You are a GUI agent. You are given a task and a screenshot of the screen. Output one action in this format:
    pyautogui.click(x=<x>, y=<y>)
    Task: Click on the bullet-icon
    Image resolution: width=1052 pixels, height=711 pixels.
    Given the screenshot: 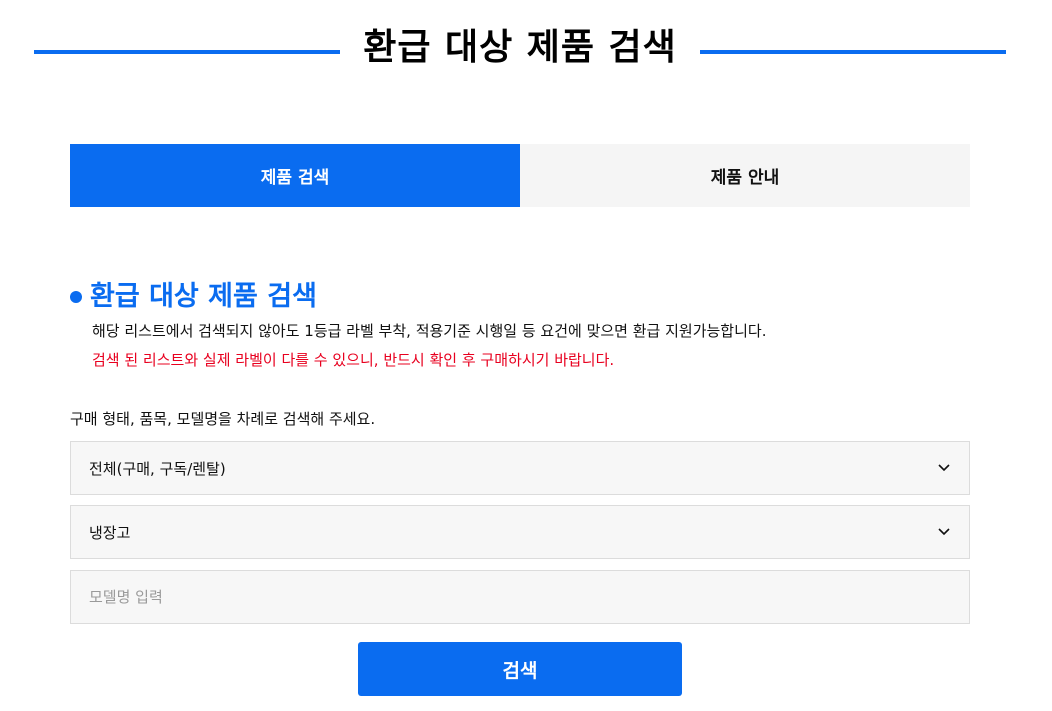 What is the action you would take?
    pyautogui.click(x=76, y=297)
    